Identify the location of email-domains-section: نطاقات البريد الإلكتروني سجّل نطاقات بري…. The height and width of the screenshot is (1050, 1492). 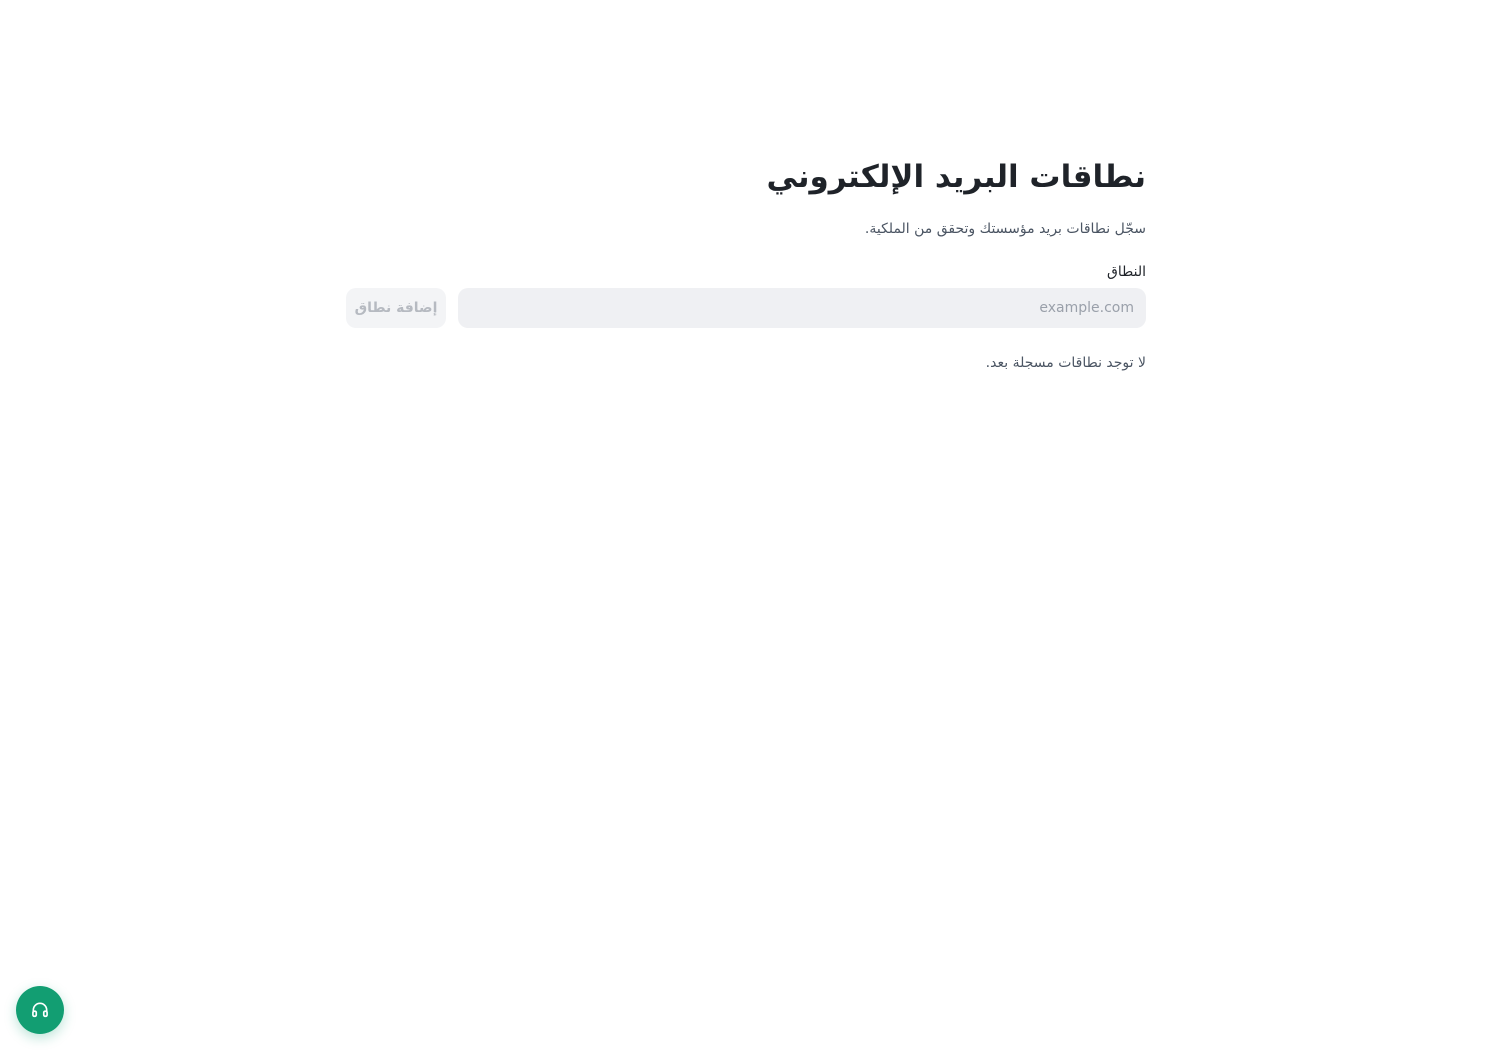
(746, 262).